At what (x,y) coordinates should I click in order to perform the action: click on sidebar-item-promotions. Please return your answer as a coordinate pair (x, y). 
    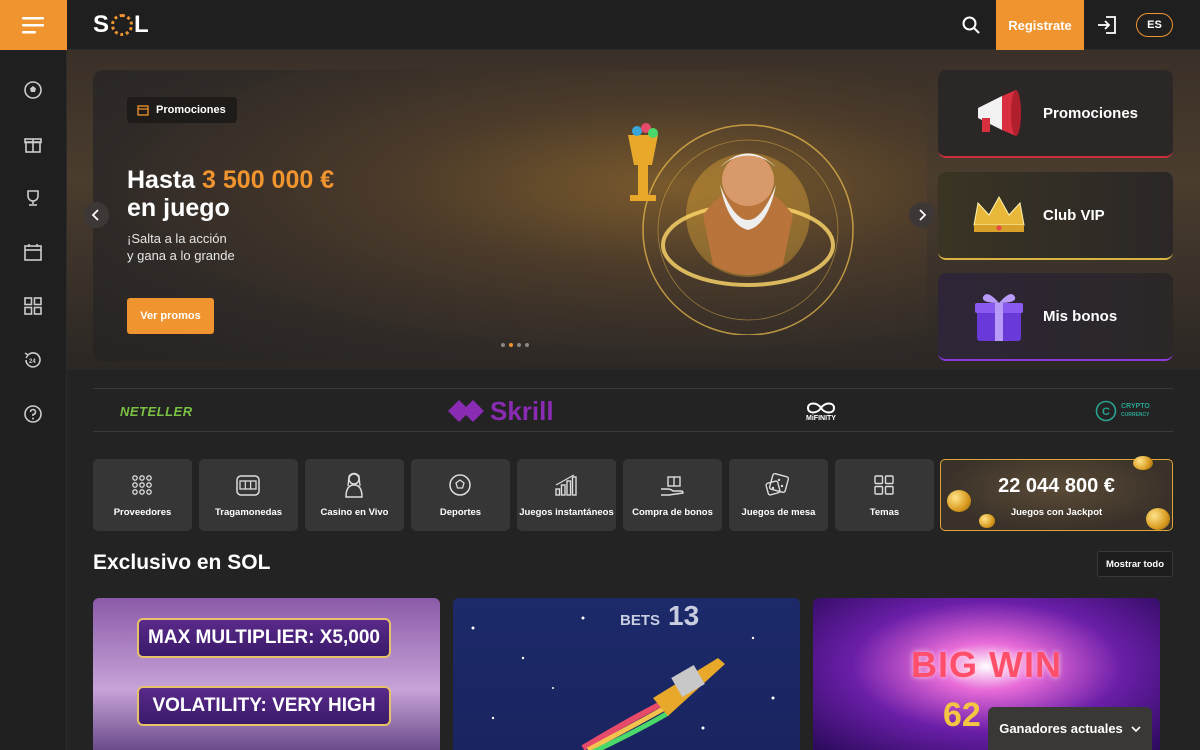
    Looking at the image, I should click on (33, 144).